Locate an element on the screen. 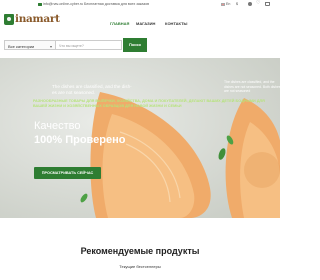  hero-caption-line2: es are not seasoned. is located at coordinates (73, 92).